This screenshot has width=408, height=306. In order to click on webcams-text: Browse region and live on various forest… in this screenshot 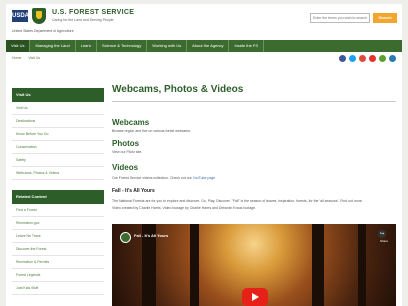, I will do `click(151, 131)`.